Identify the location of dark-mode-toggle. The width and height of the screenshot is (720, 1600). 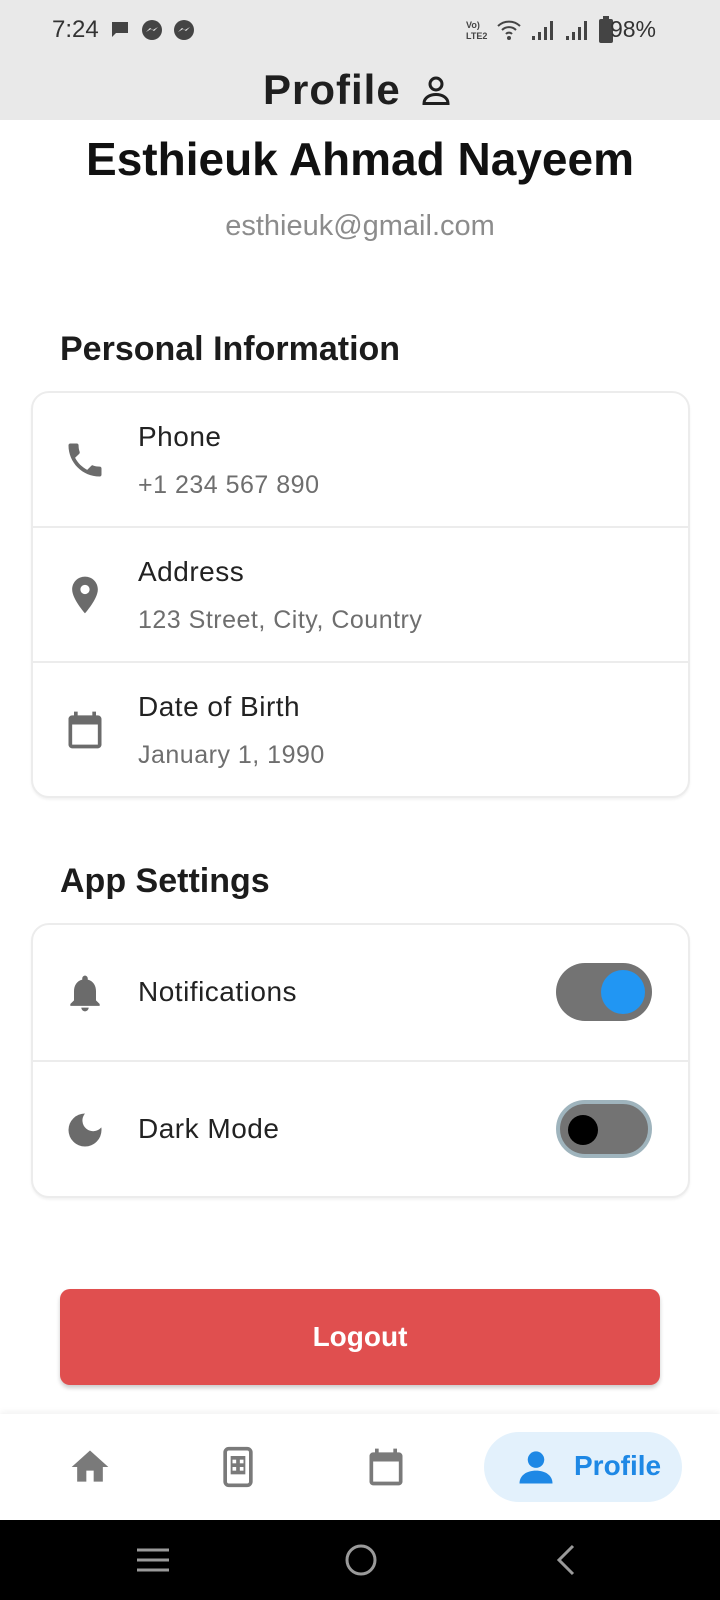
(604, 1129).